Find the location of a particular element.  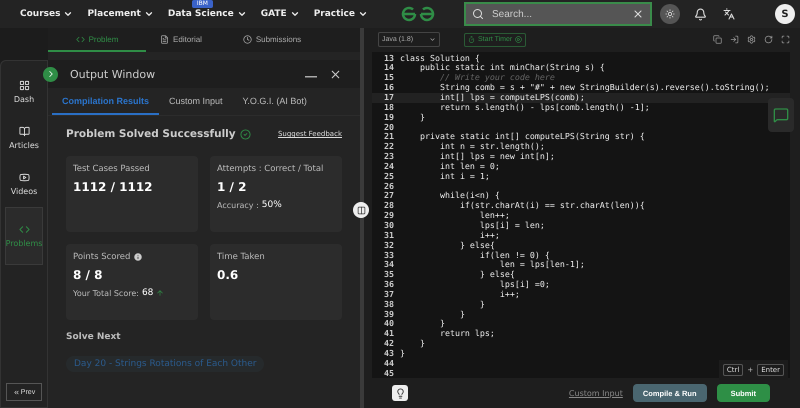

stat-label: Attempts : Correct / Total is located at coordinates (270, 169).